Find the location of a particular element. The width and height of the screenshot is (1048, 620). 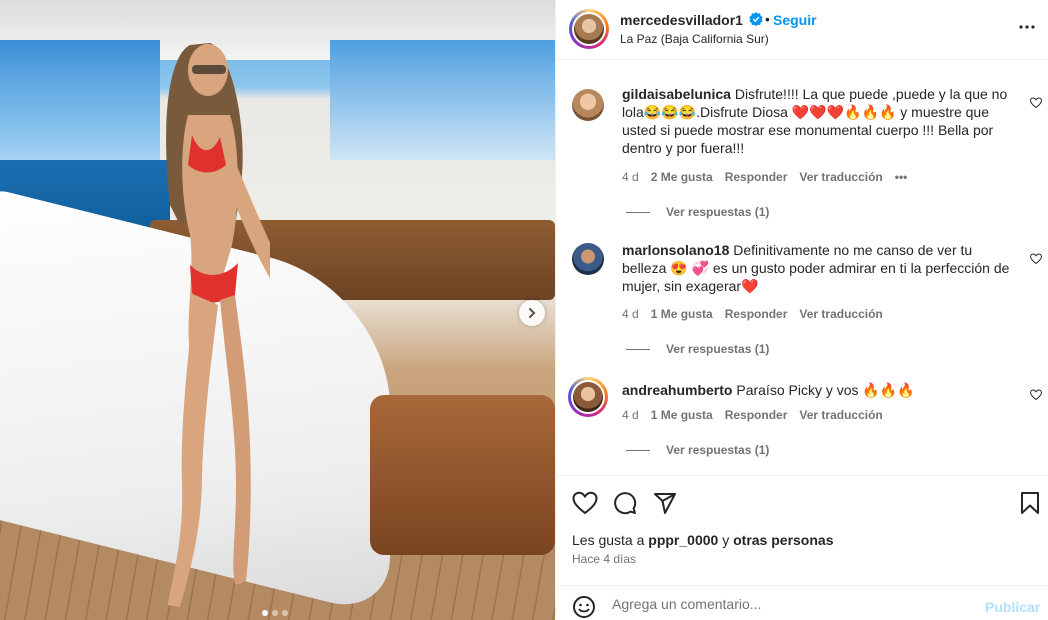

likes-middle: y is located at coordinates (726, 540).